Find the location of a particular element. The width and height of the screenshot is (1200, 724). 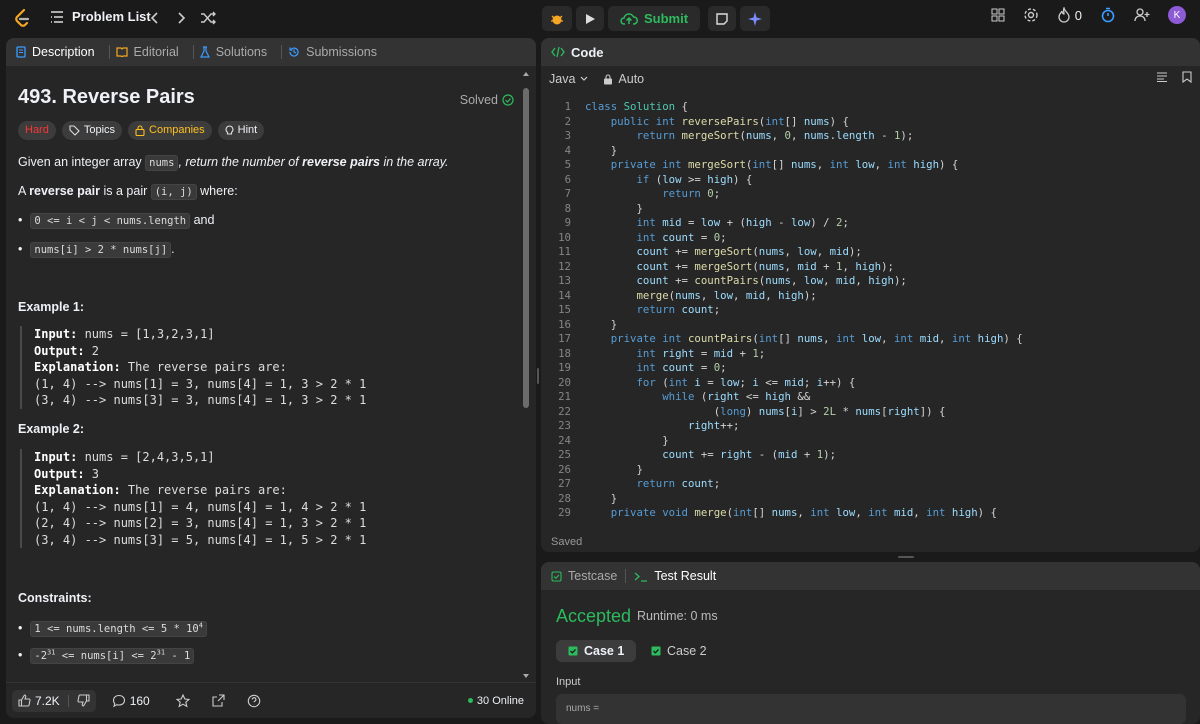

star-icon is located at coordinates (182, 700).